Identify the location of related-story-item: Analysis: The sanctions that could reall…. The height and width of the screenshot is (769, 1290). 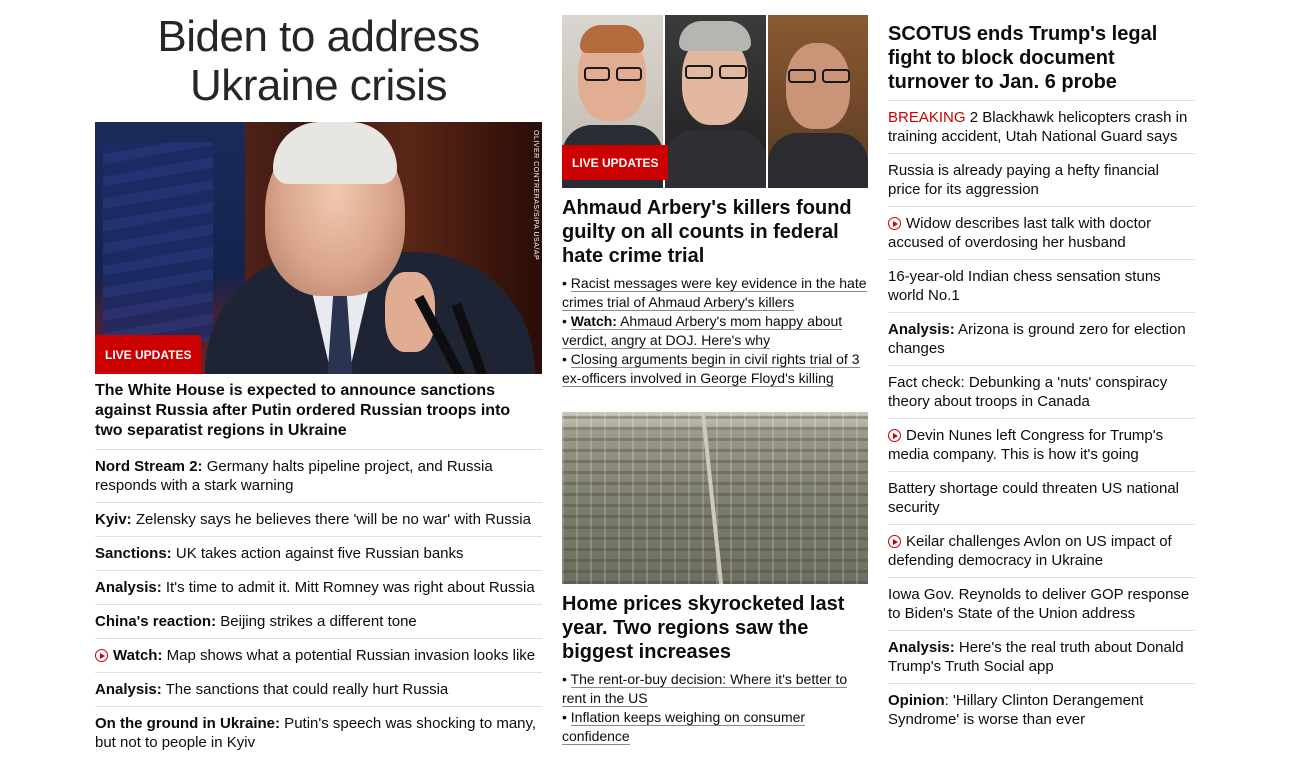
(318, 690).